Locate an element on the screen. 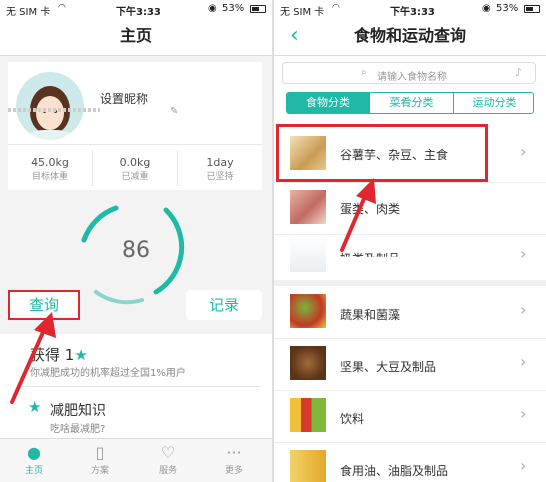 The image size is (546, 482). list-item: 饮料 › is located at coordinates (410, 416).